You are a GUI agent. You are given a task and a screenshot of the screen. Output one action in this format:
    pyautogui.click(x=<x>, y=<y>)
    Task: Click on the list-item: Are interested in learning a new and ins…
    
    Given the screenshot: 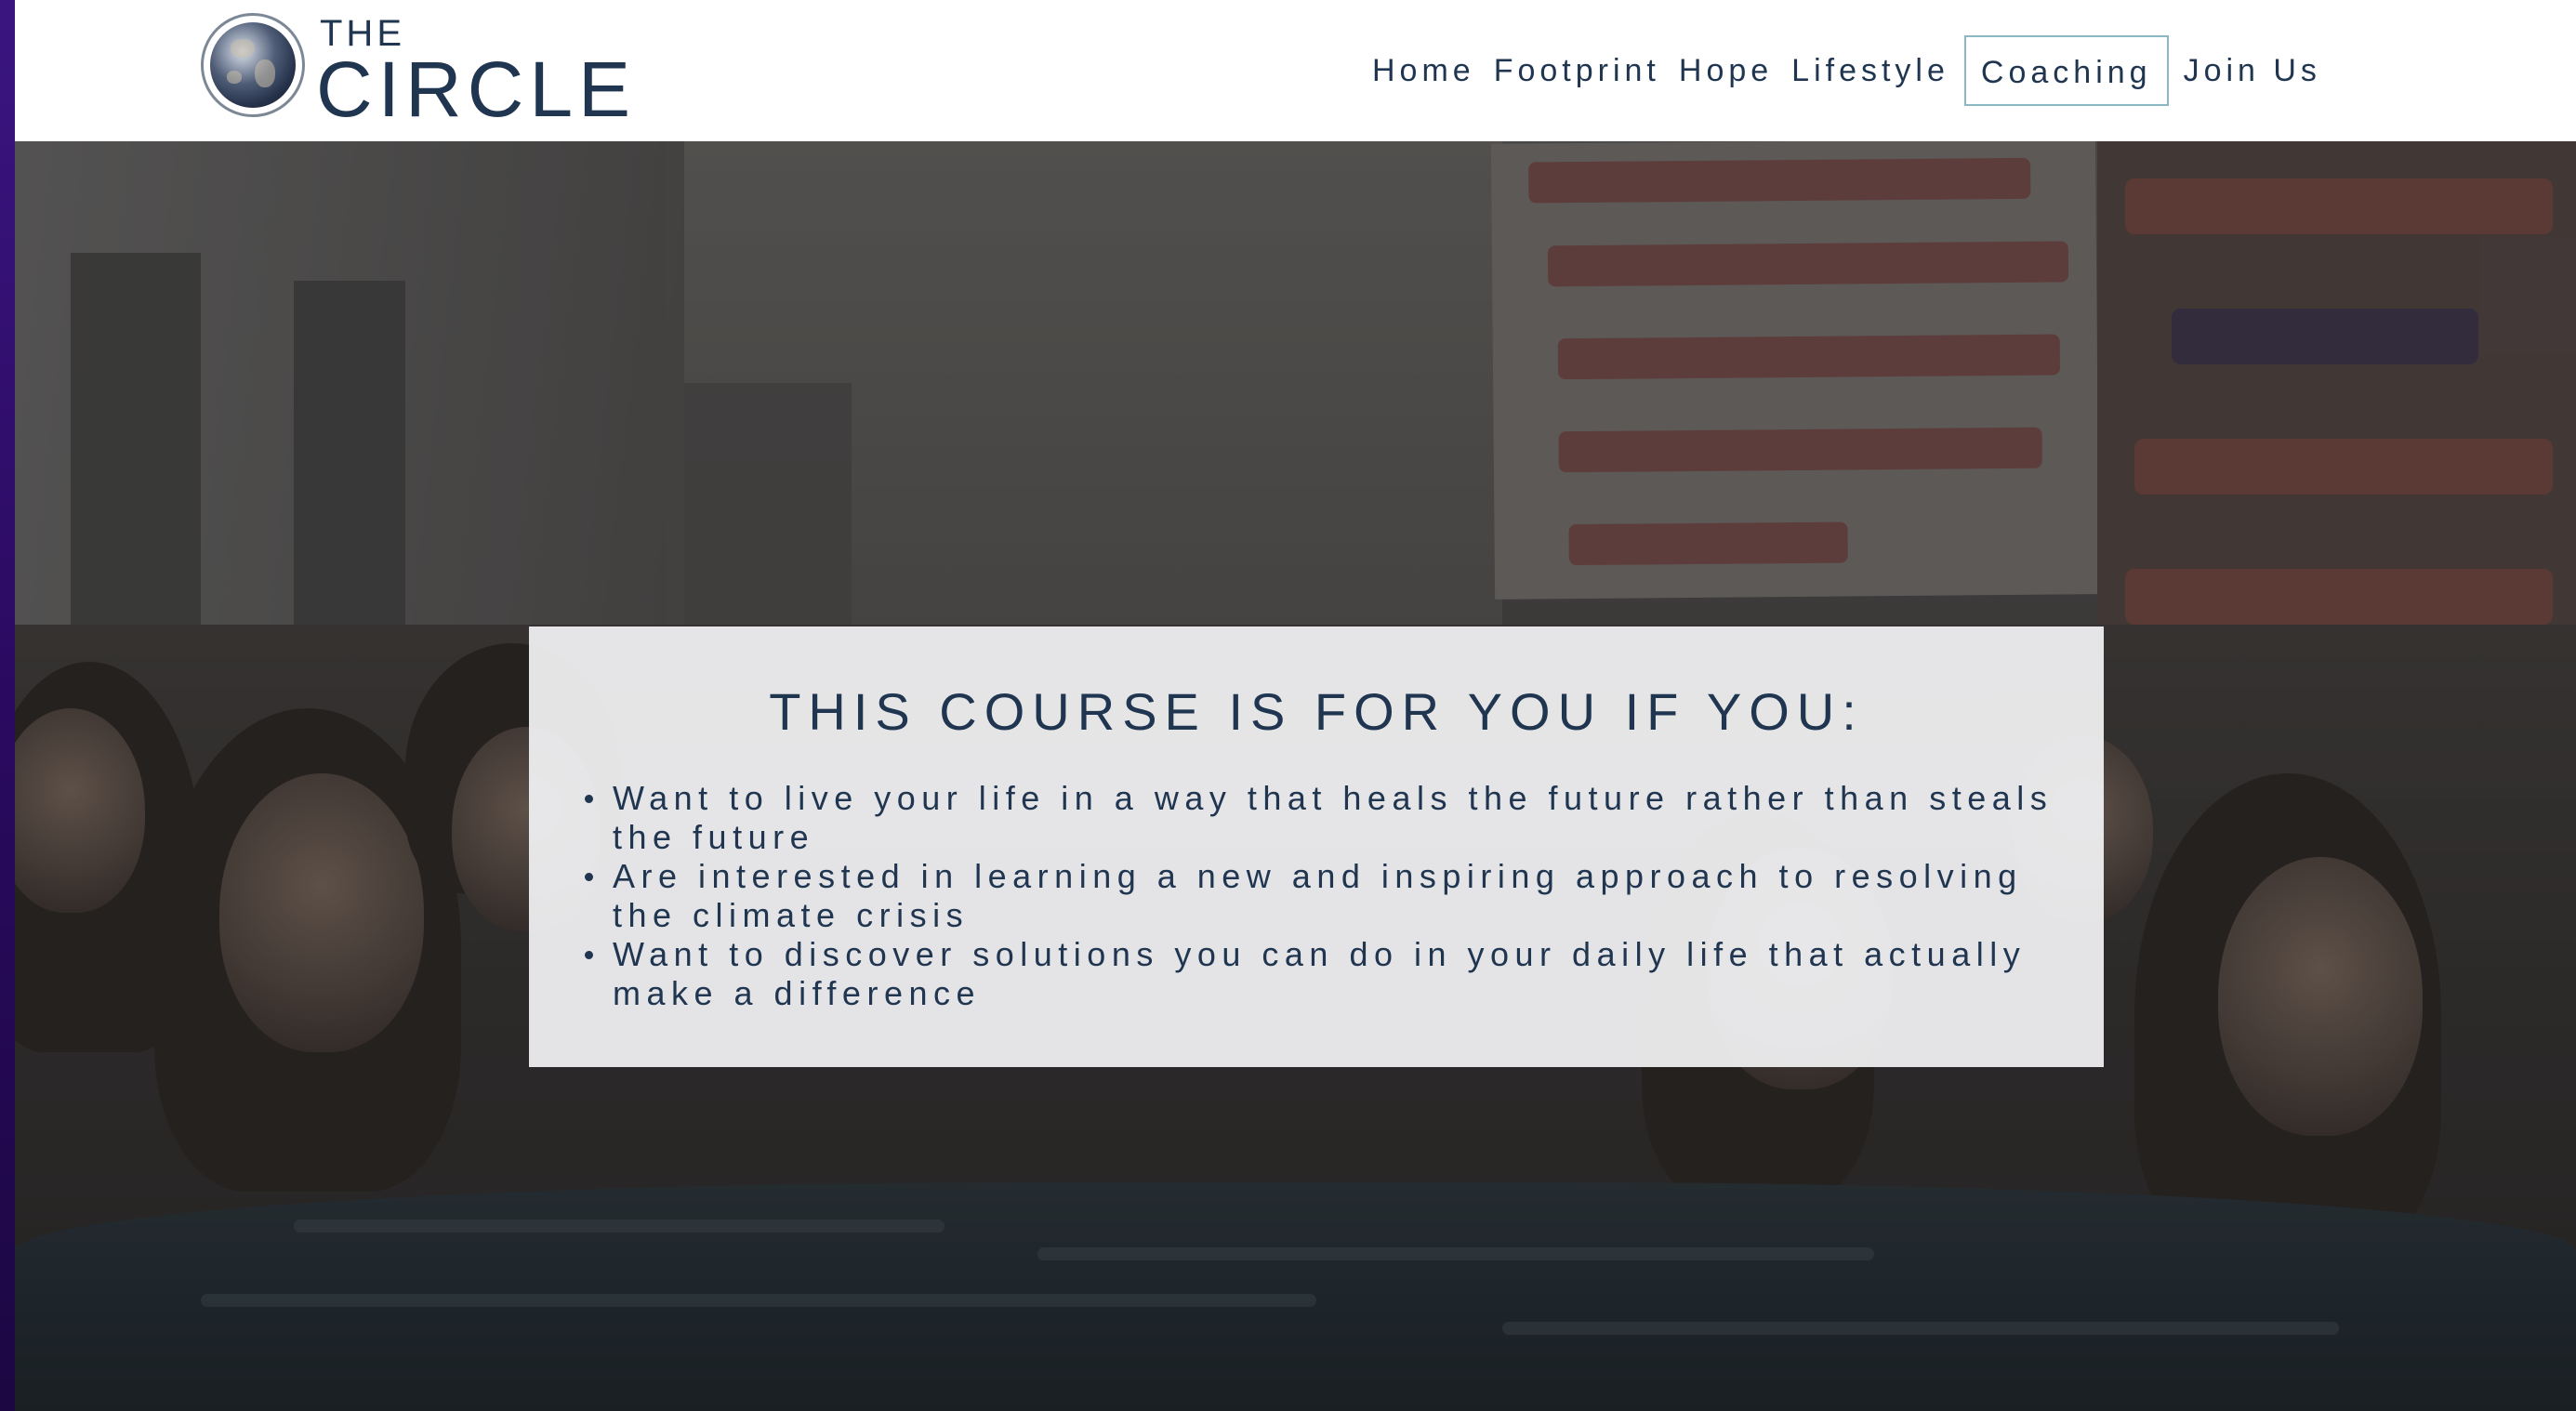 What is the action you would take?
    pyautogui.click(x=1330, y=896)
    